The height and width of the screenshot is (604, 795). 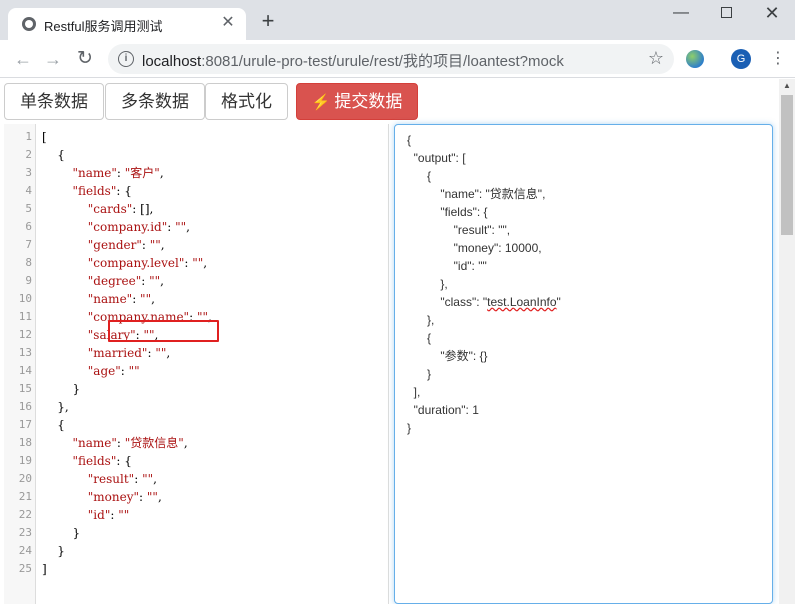 What do you see at coordinates (28, 190) in the screenshot?
I see `line-number: 4` at bounding box center [28, 190].